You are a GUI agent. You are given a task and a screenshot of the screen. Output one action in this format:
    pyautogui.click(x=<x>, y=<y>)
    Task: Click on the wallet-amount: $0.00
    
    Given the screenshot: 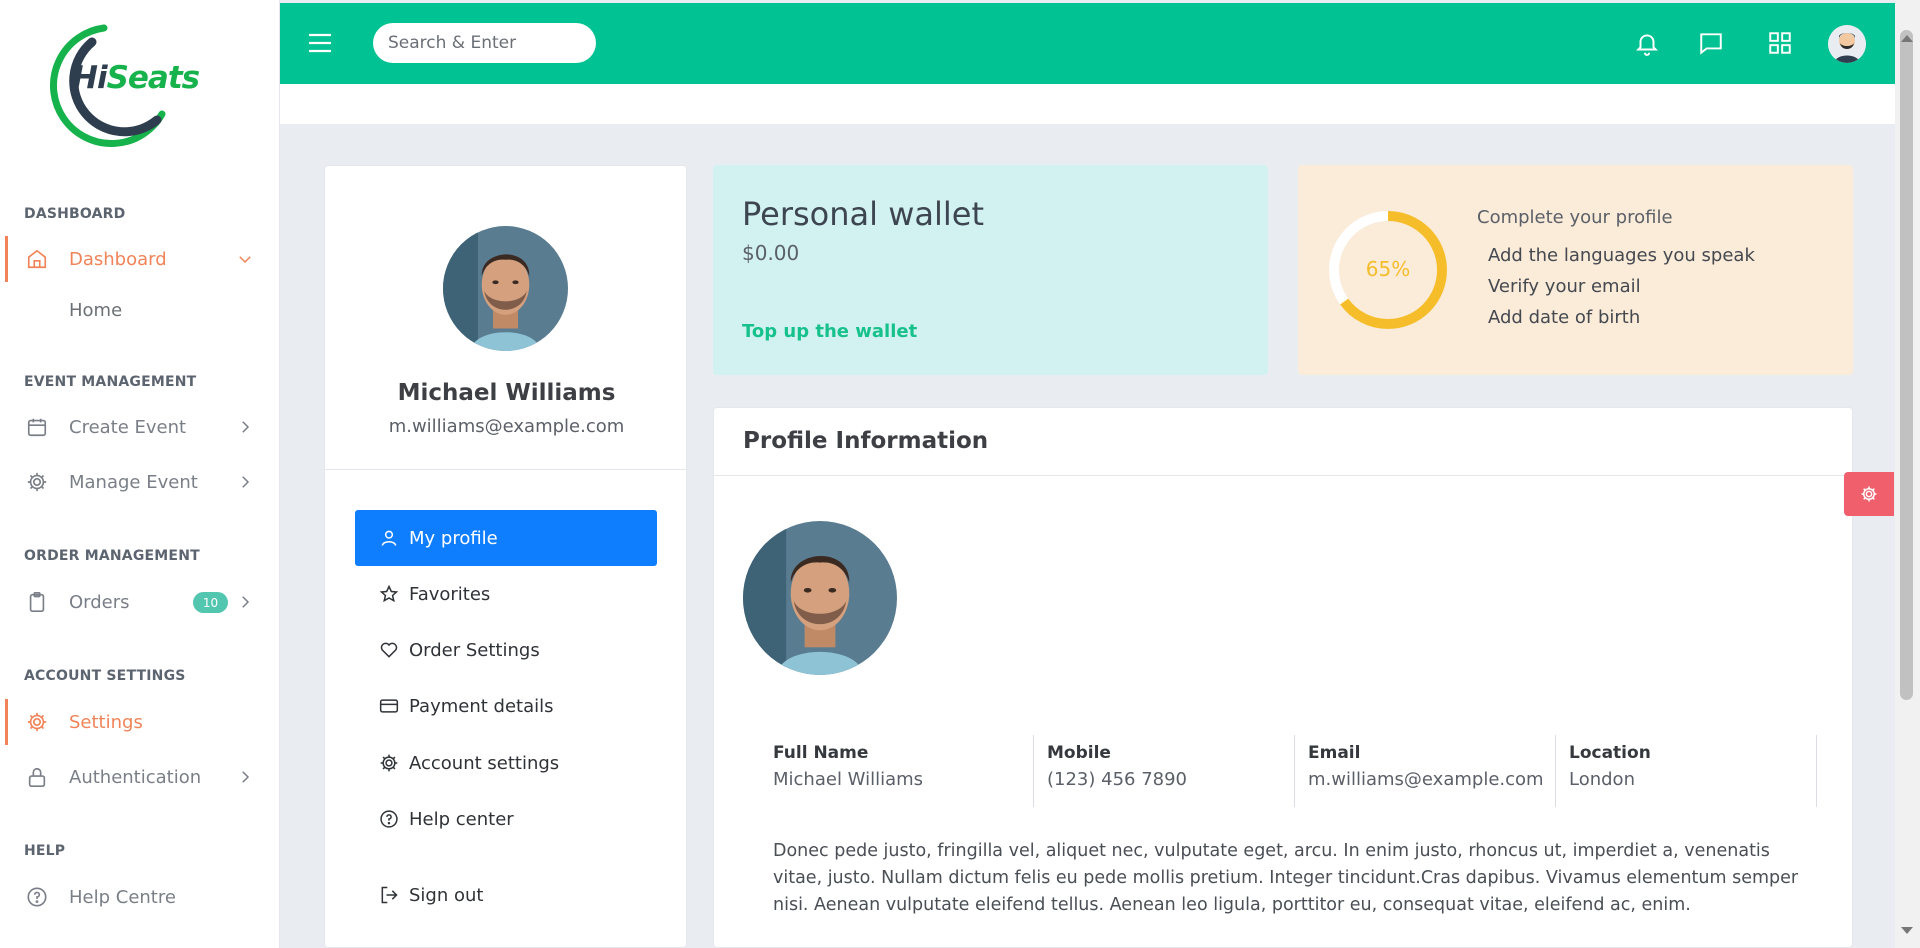 What is the action you would take?
    pyautogui.click(x=771, y=253)
    